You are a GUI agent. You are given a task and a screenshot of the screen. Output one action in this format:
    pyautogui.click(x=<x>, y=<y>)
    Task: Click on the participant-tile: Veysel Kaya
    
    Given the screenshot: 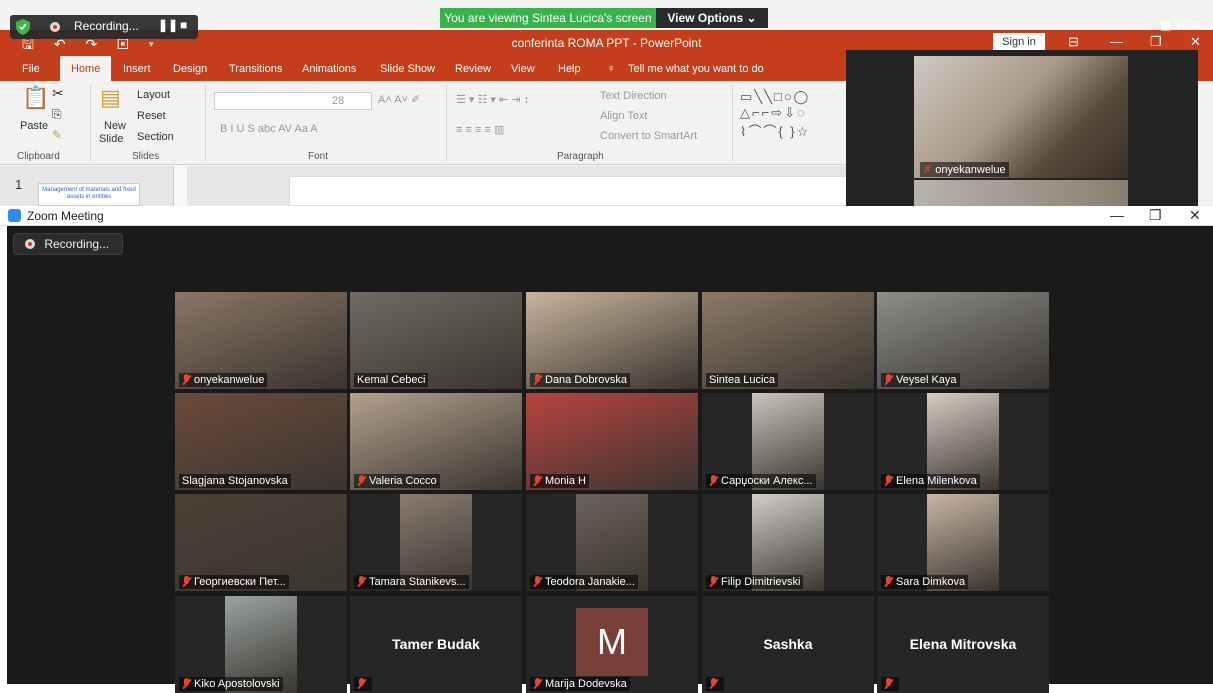 What is the action you would take?
    pyautogui.click(x=963, y=340)
    